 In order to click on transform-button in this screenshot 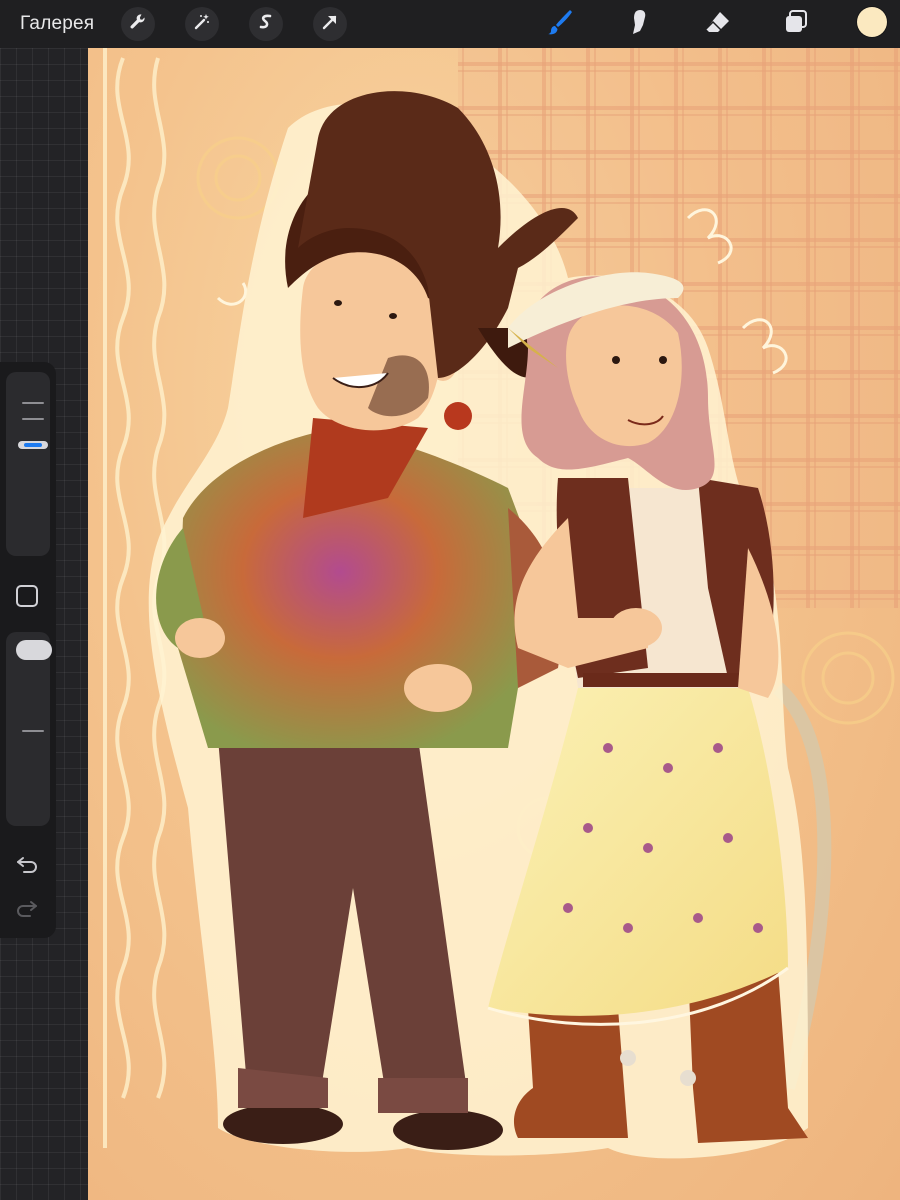, I will do `click(330, 24)`.